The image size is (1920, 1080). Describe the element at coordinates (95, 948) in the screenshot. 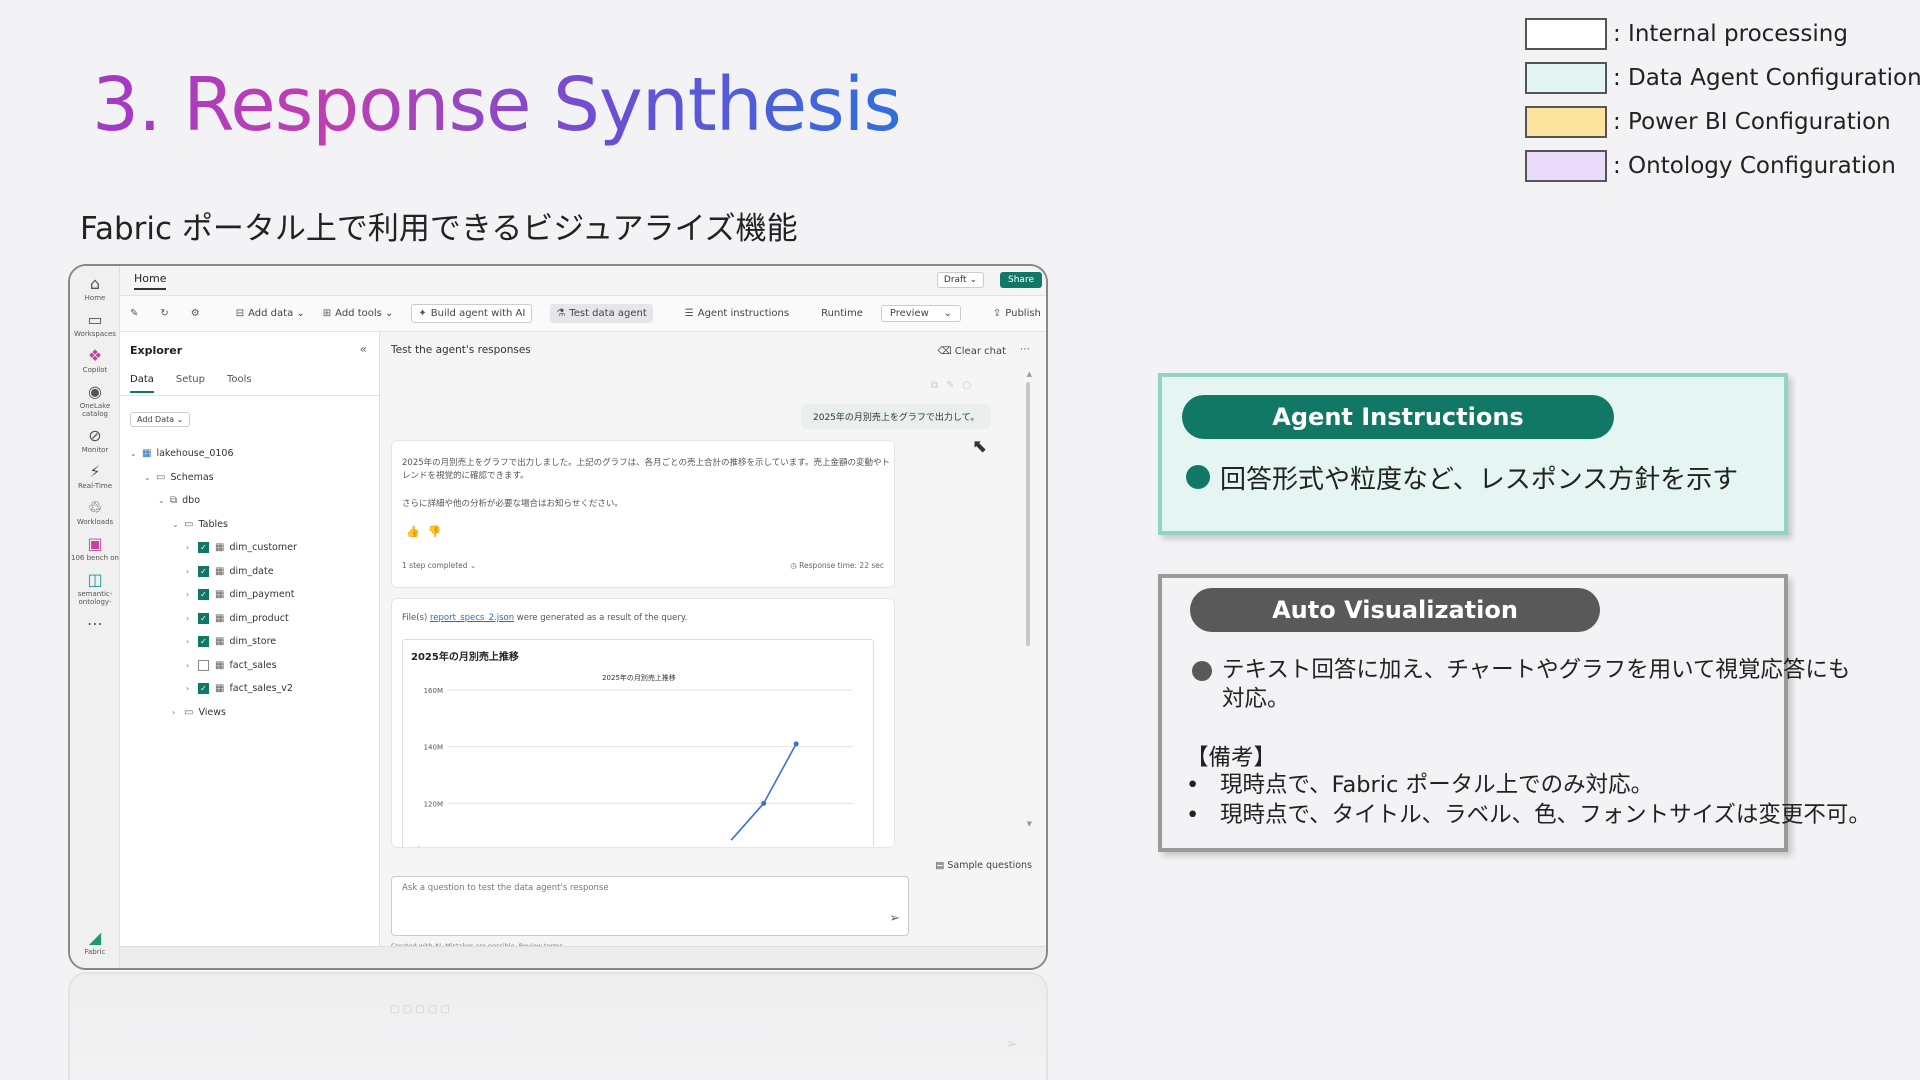

I see `fabric-logo: ◢ Fabric` at that location.